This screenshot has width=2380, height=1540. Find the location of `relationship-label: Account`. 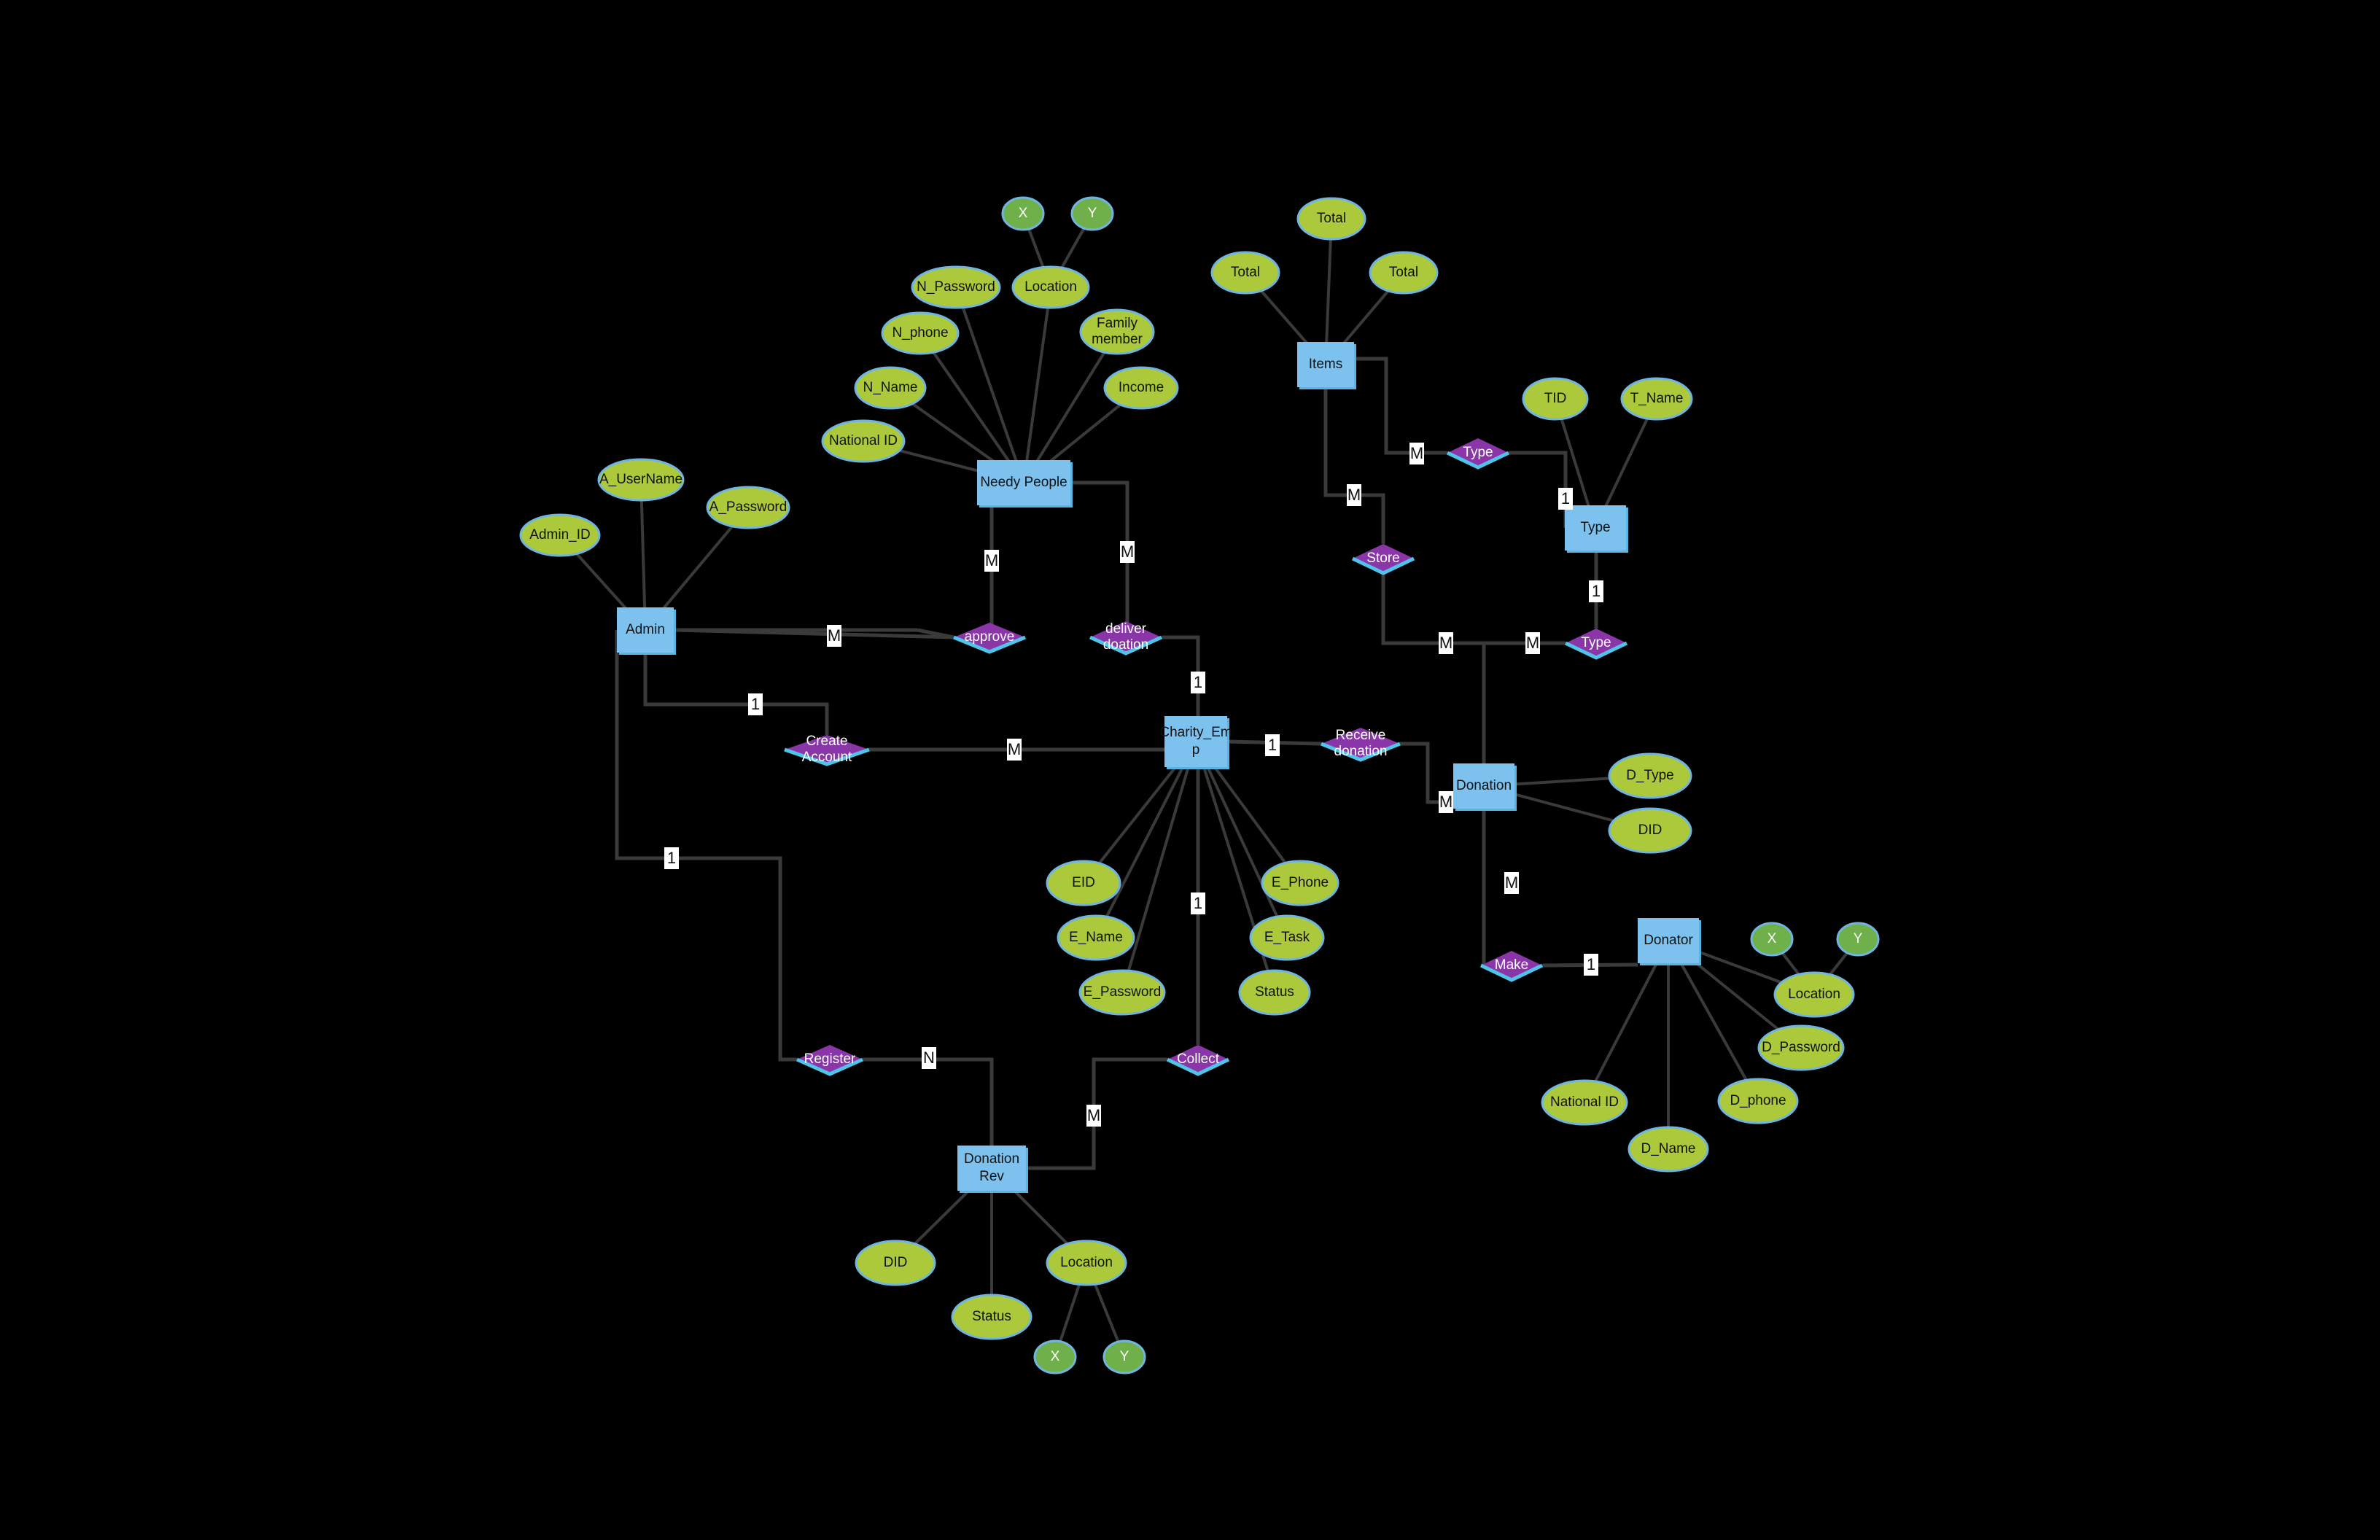

relationship-label: Account is located at coordinates (827, 757).